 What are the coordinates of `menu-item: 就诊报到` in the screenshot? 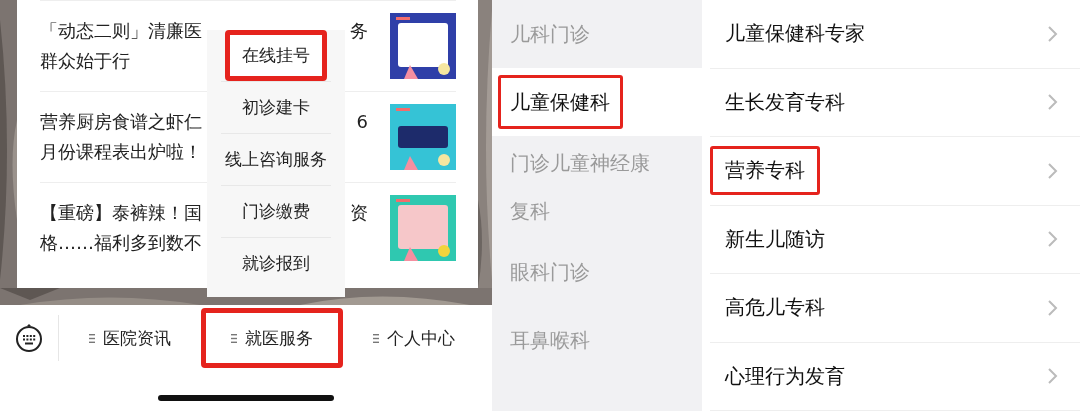 It's located at (276, 263).